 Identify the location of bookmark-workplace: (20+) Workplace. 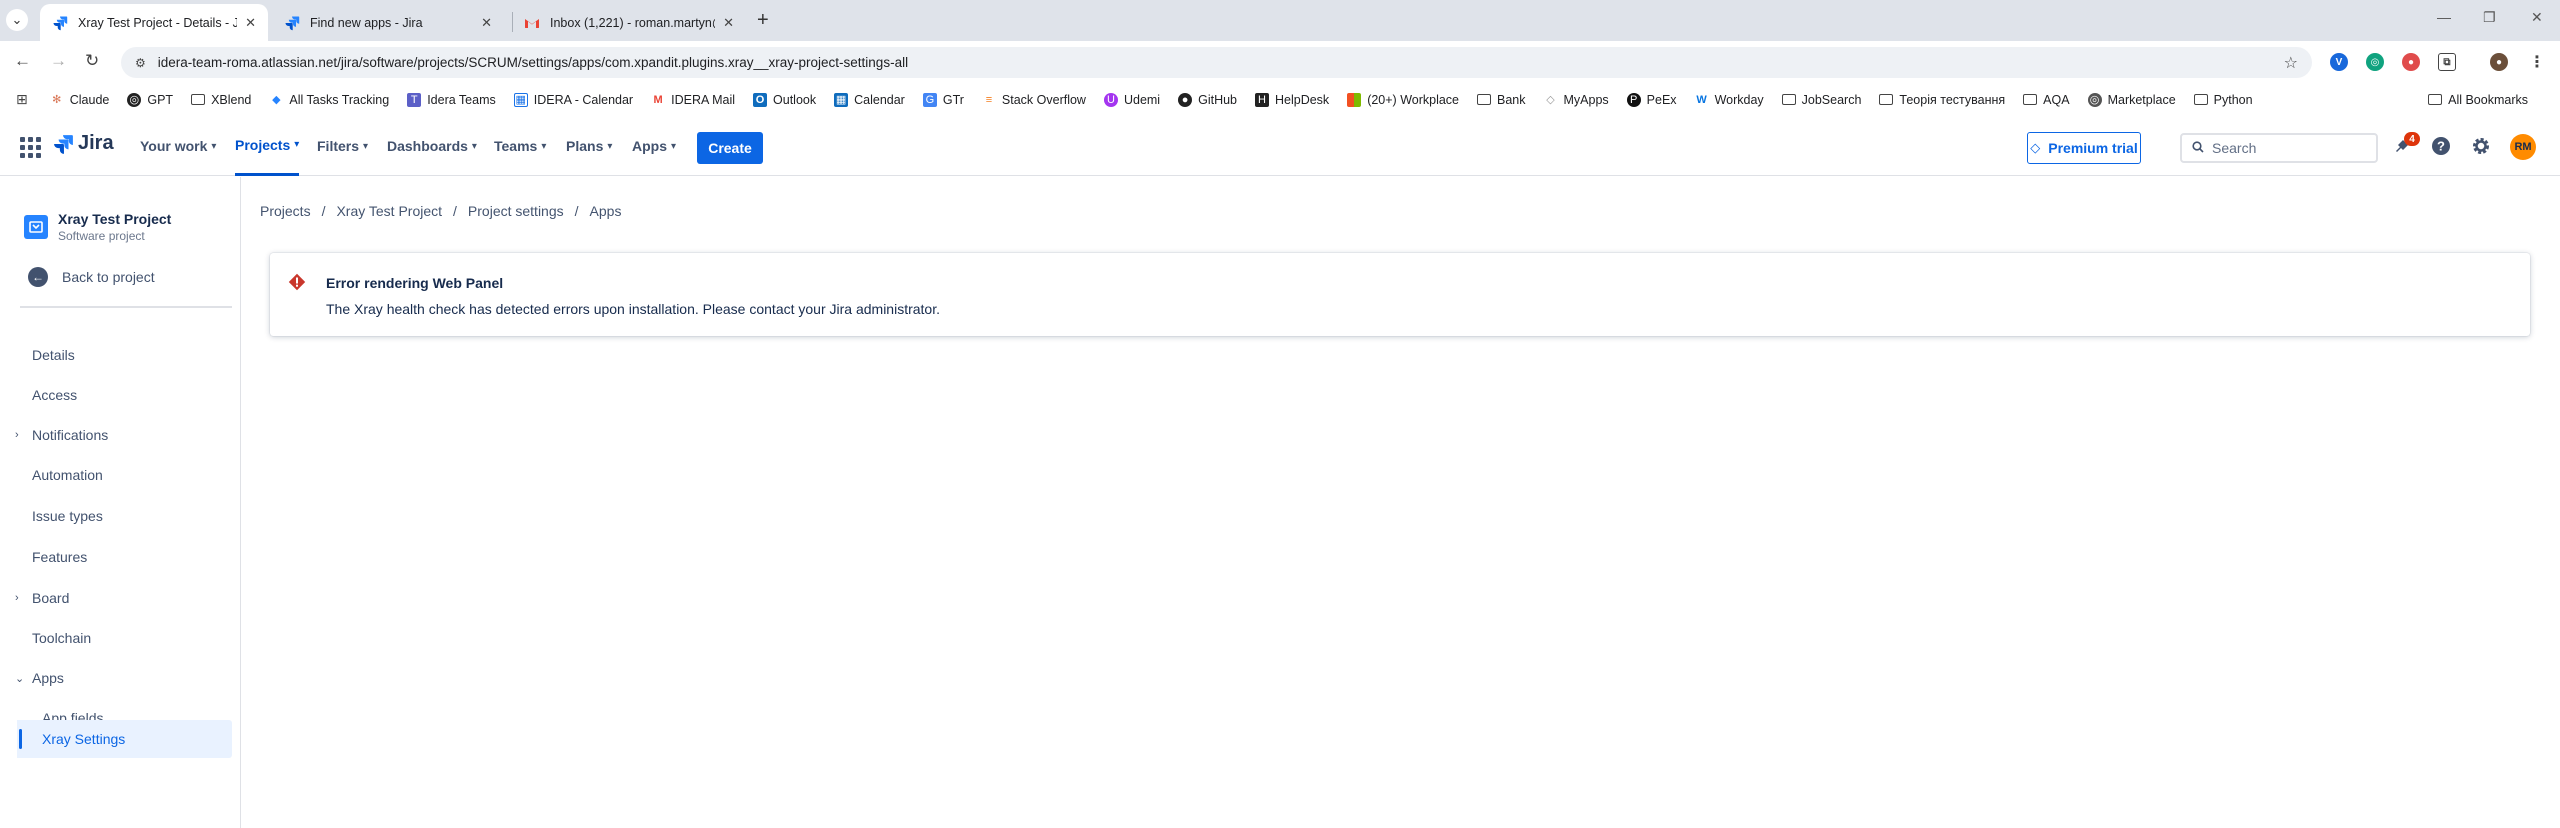
(1403, 99).